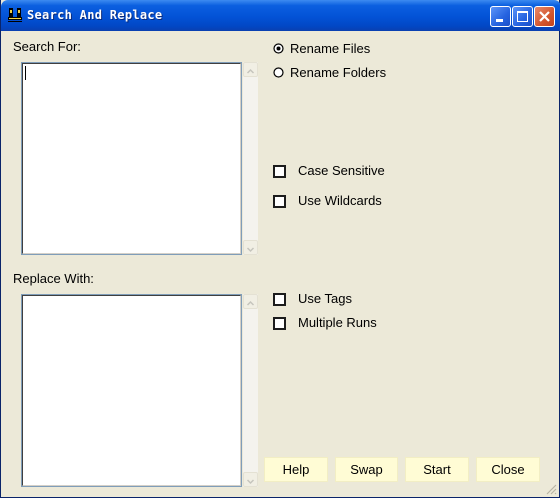  Describe the element at coordinates (25, 73) in the screenshot. I see `text-caret` at that location.